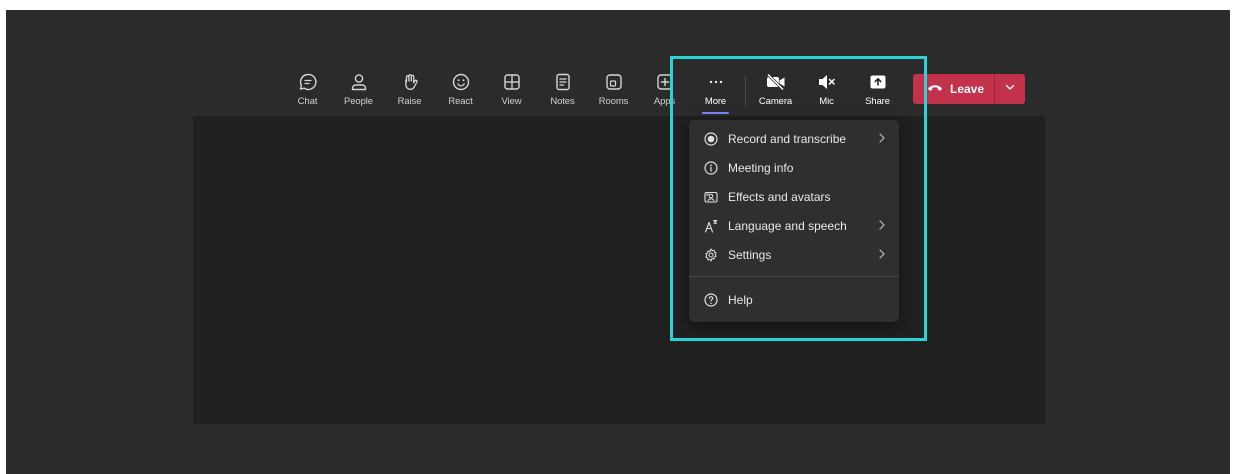 Image resolution: width=1236 pixels, height=474 pixels. Describe the element at coordinates (358, 101) in the screenshot. I see `people-label: People` at that location.